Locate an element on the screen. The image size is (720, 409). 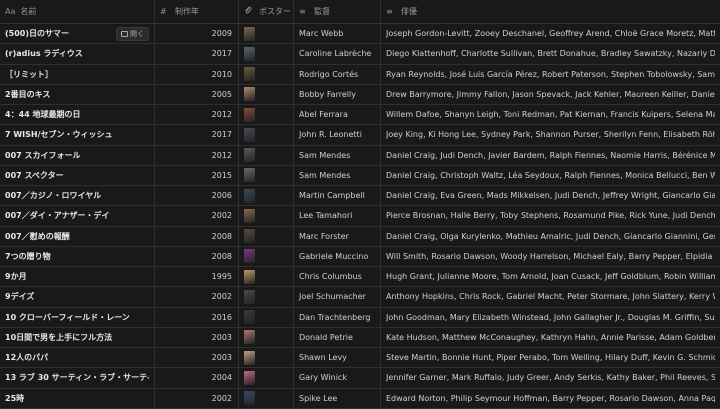
name-cell: 007／ダイ・アナザー・デイ is located at coordinates (77, 216).